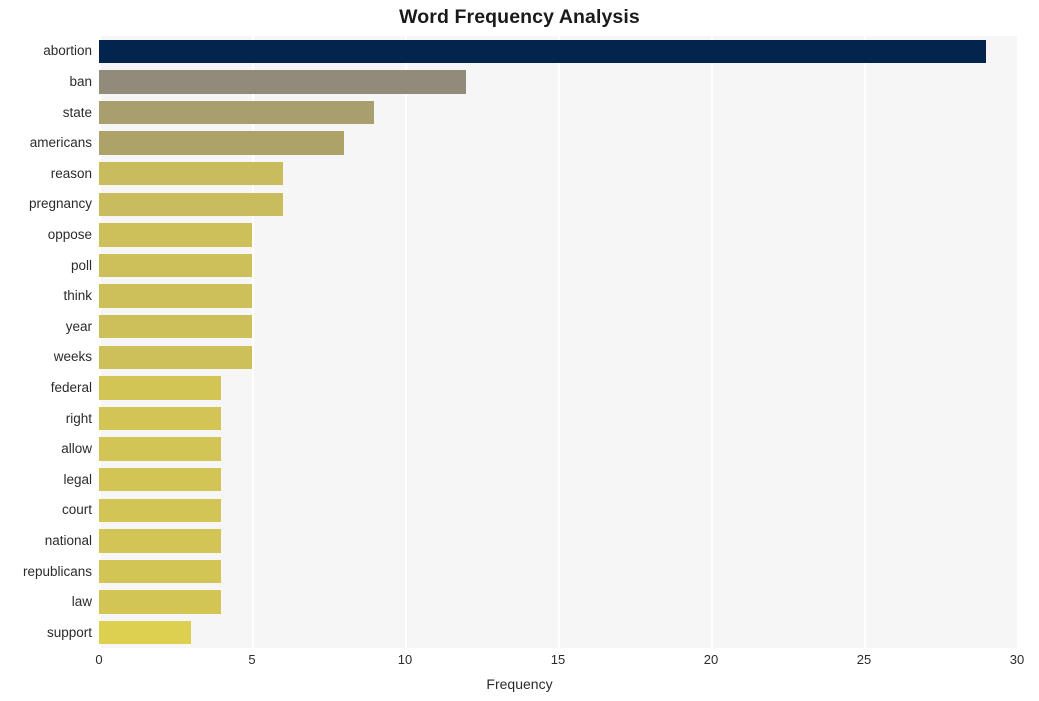 This screenshot has width=1039, height=701. I want to click on x-tick-label-25: 25, so click(864, 659).